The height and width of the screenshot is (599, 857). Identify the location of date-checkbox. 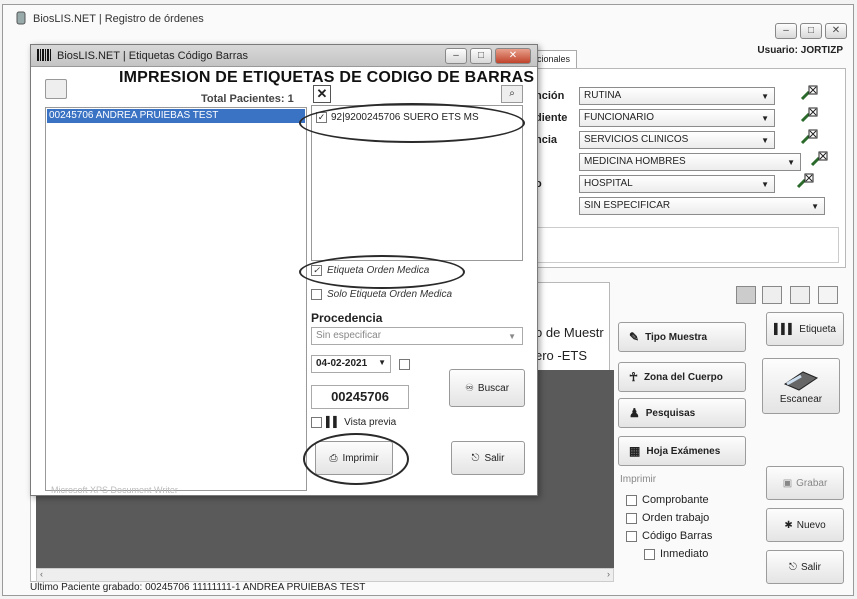
(404, 364).